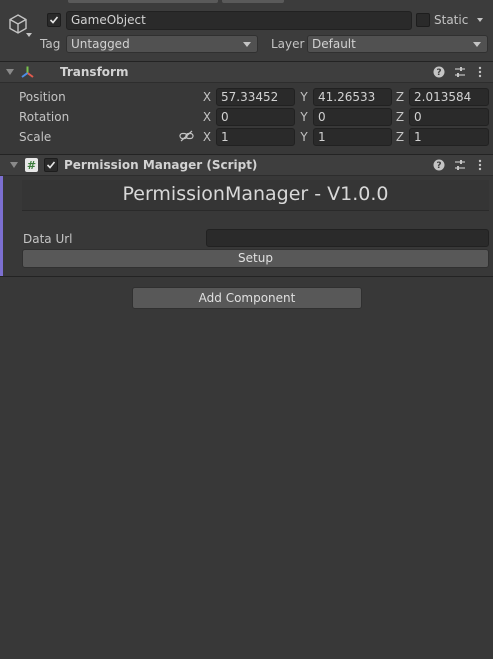 This screenshot has height=659, width=493. I want to click on constrain-proportions-icon, so click(186, 136).